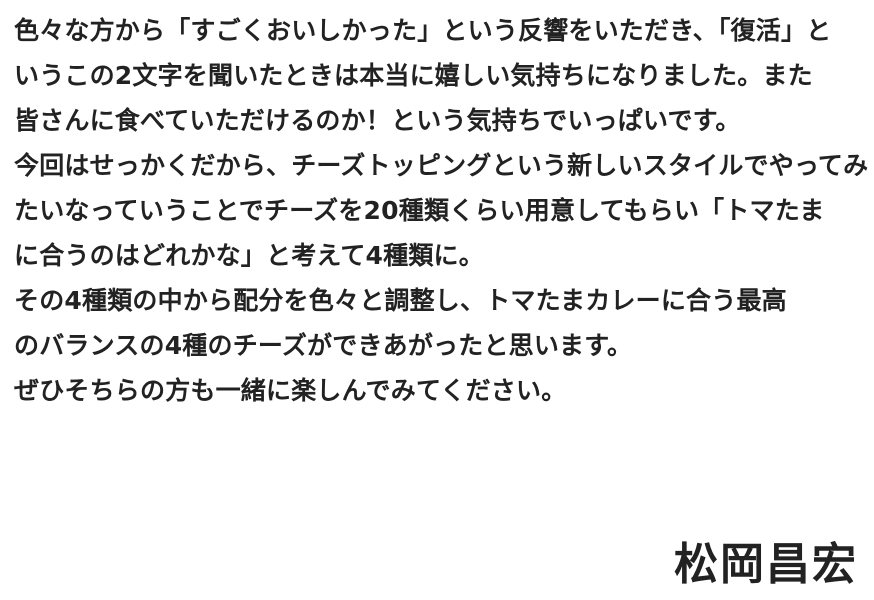 This screenshot has height=600, width=874. What do you see at coordinates (423, 30) in the screenshot?
I see `message-line: 色々な方から「すごくおいしかった」という反響をいただき、「復活」と` at bounding box center [423, 30].